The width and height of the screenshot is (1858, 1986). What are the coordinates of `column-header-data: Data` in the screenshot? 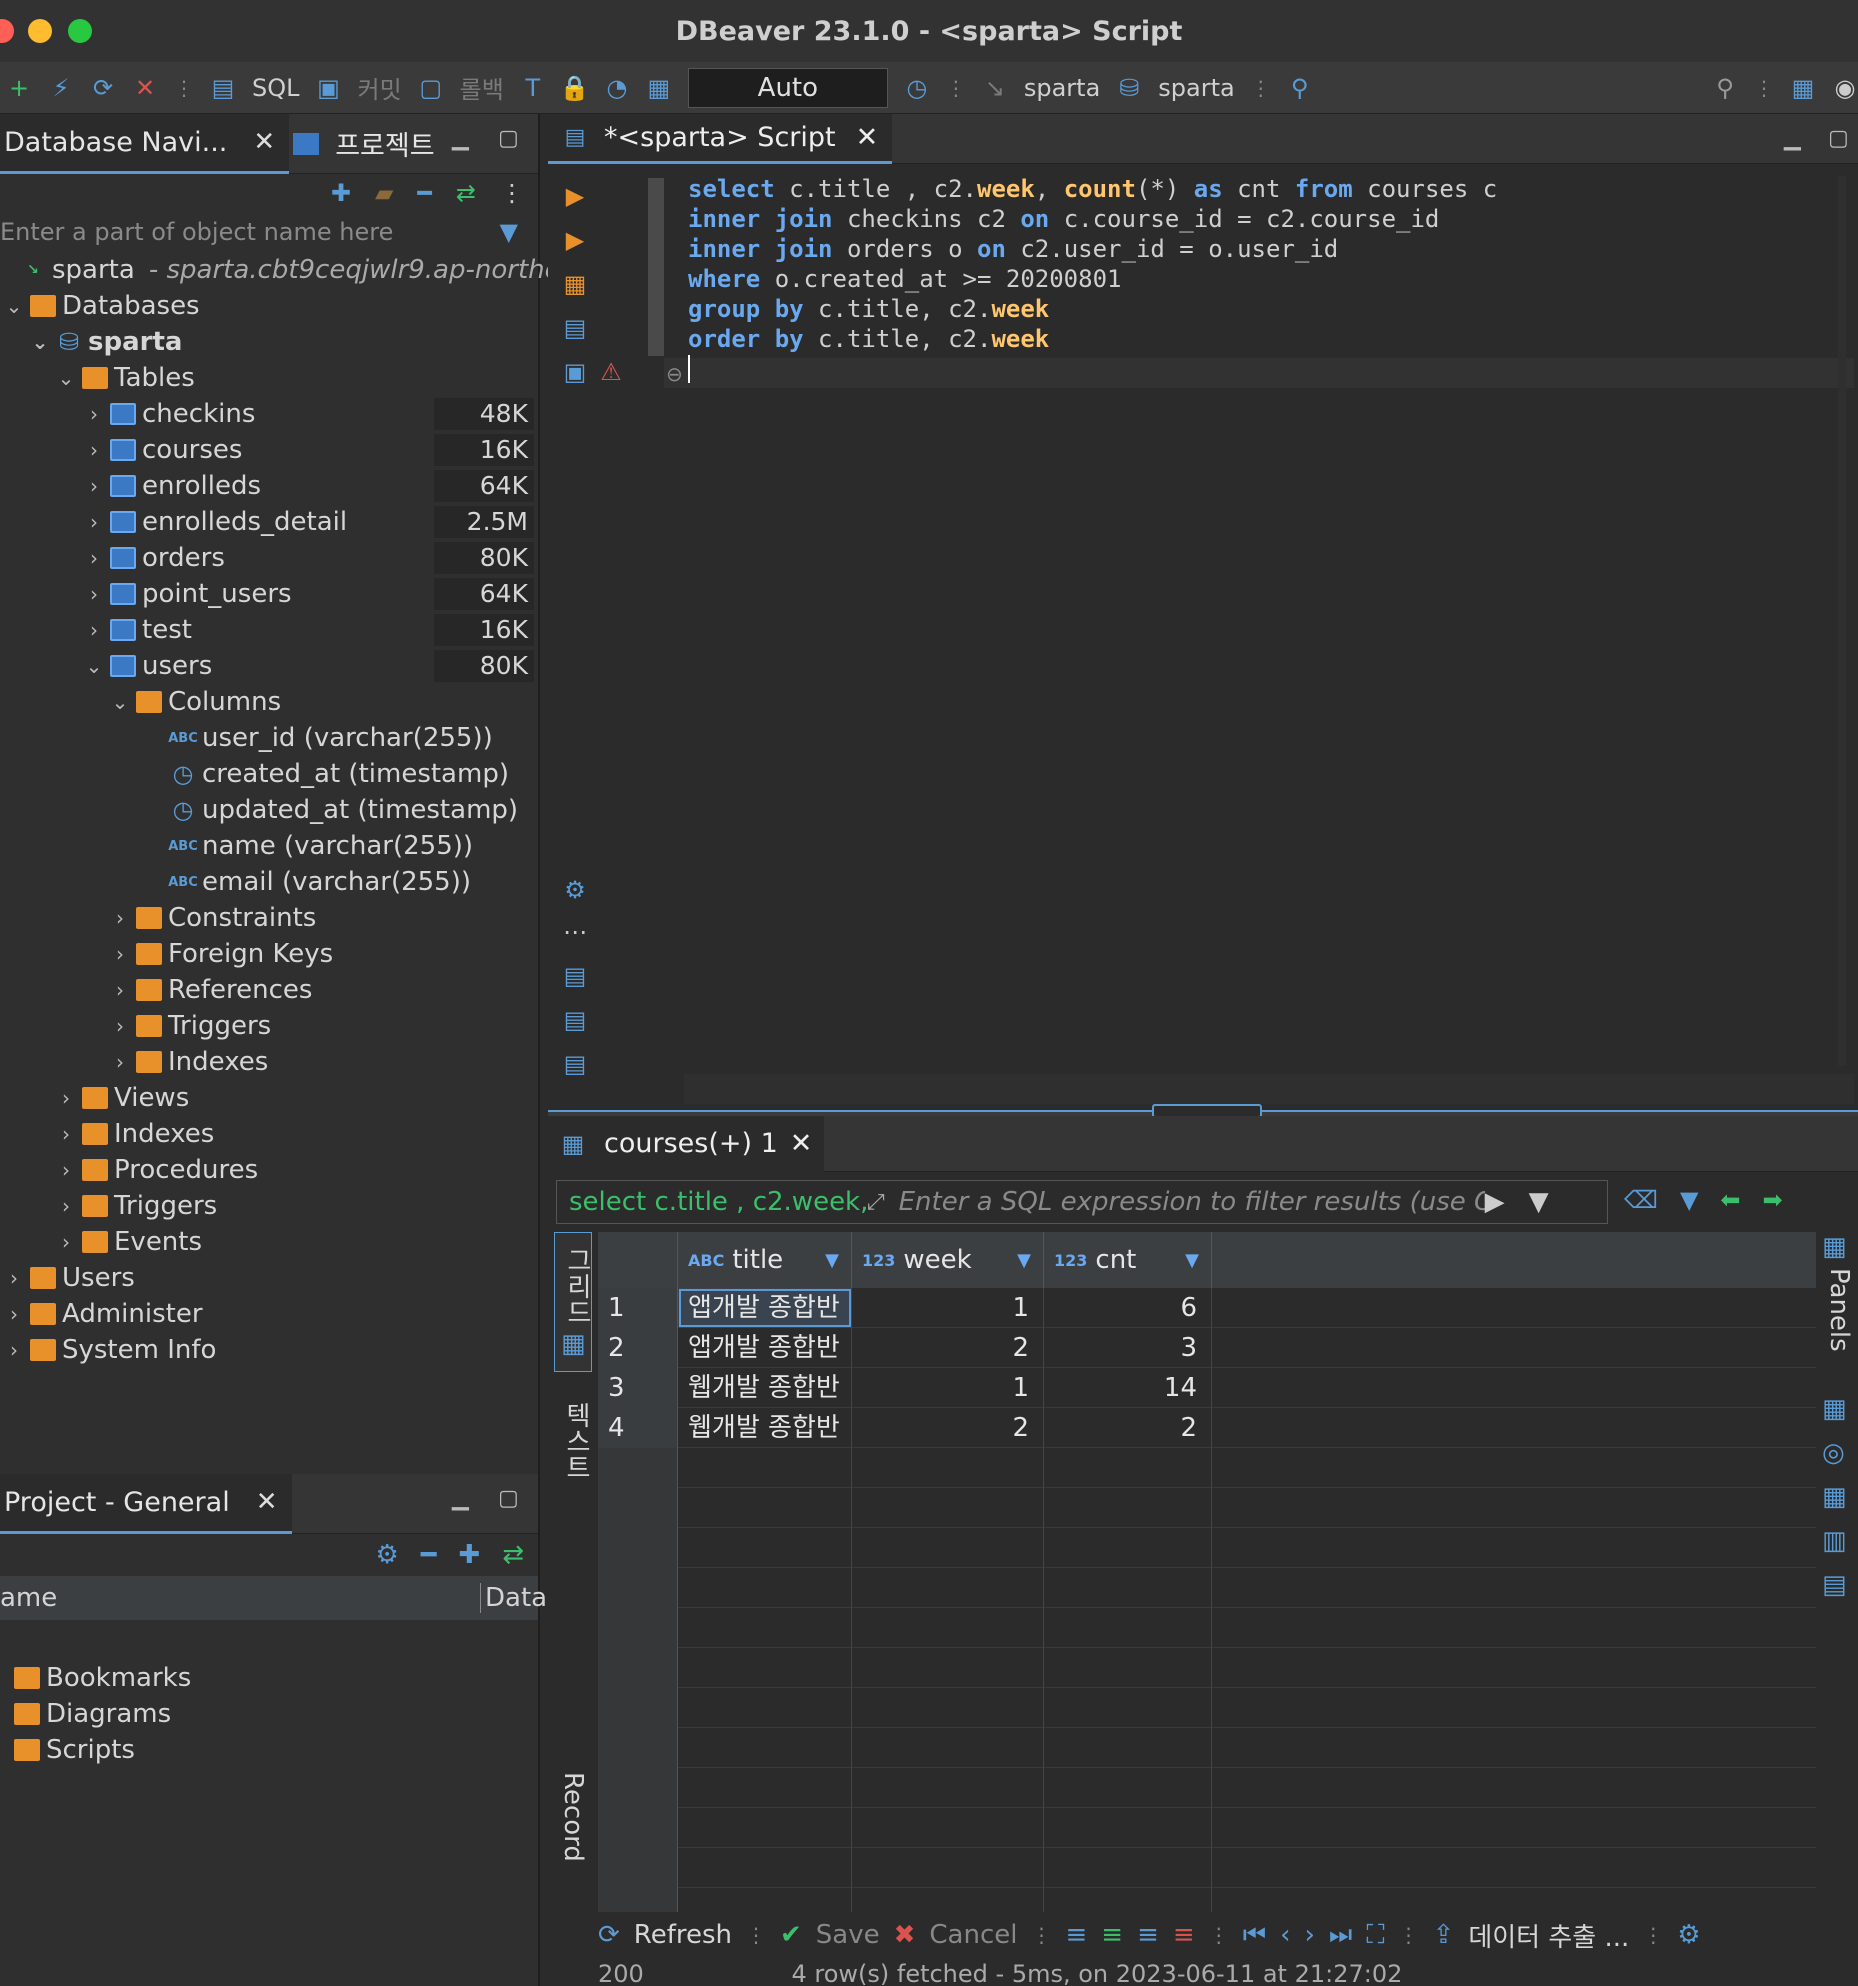 It's located at (513, 1598).